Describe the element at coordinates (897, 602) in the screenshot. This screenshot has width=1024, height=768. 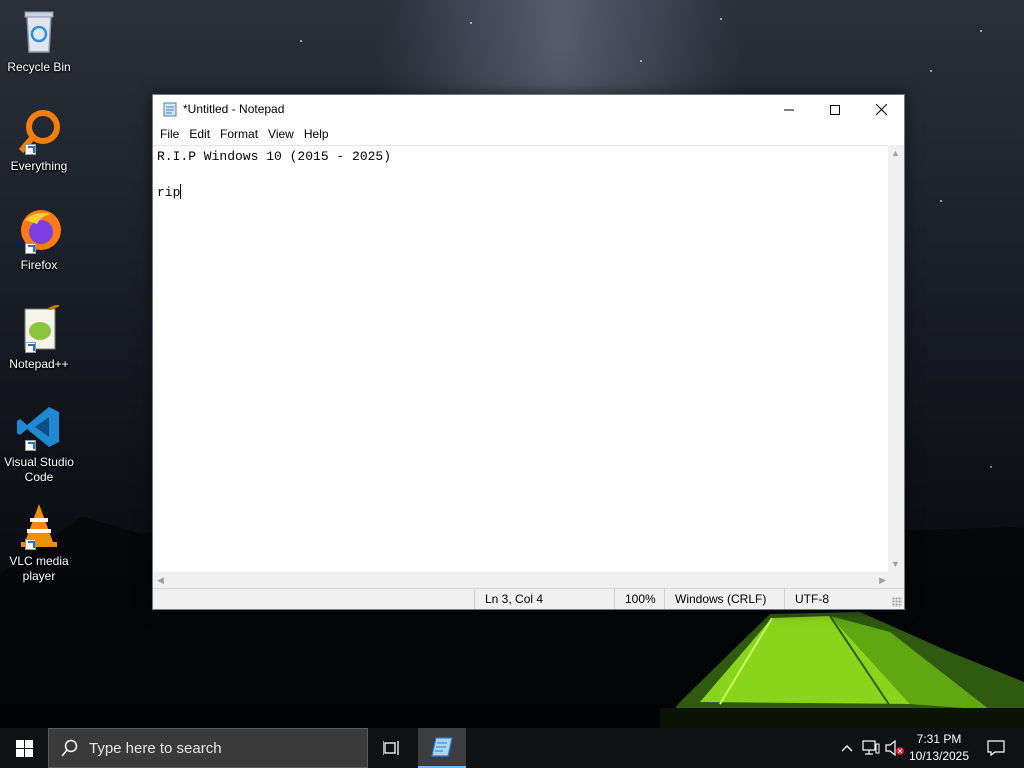
I see `resize-grip-icon` at that location.